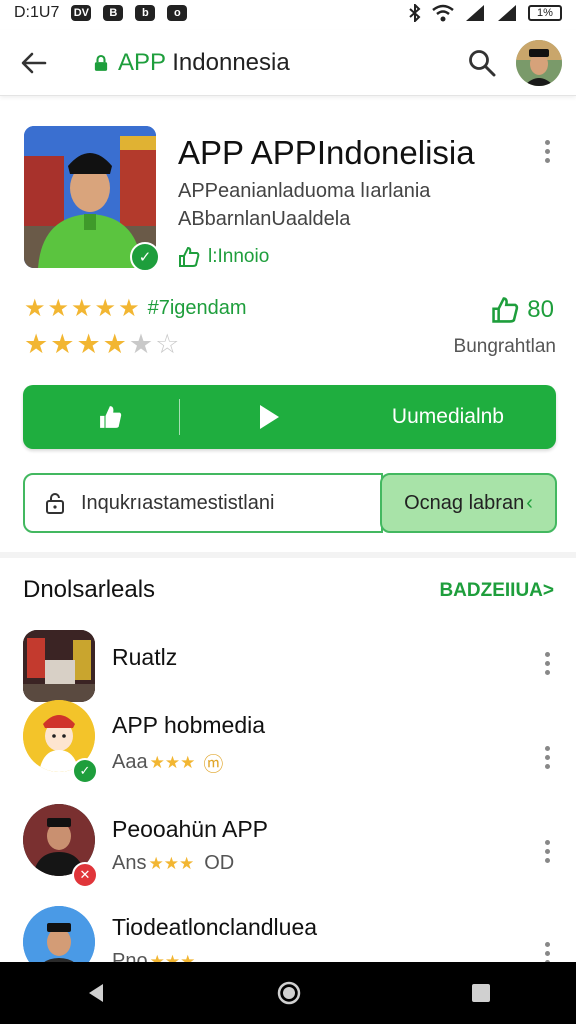  What do you see at coordinates (293, 63) in the screenshot?
I see `app-bar-title: APP Indonnesia` at bounding box center [293, 63].